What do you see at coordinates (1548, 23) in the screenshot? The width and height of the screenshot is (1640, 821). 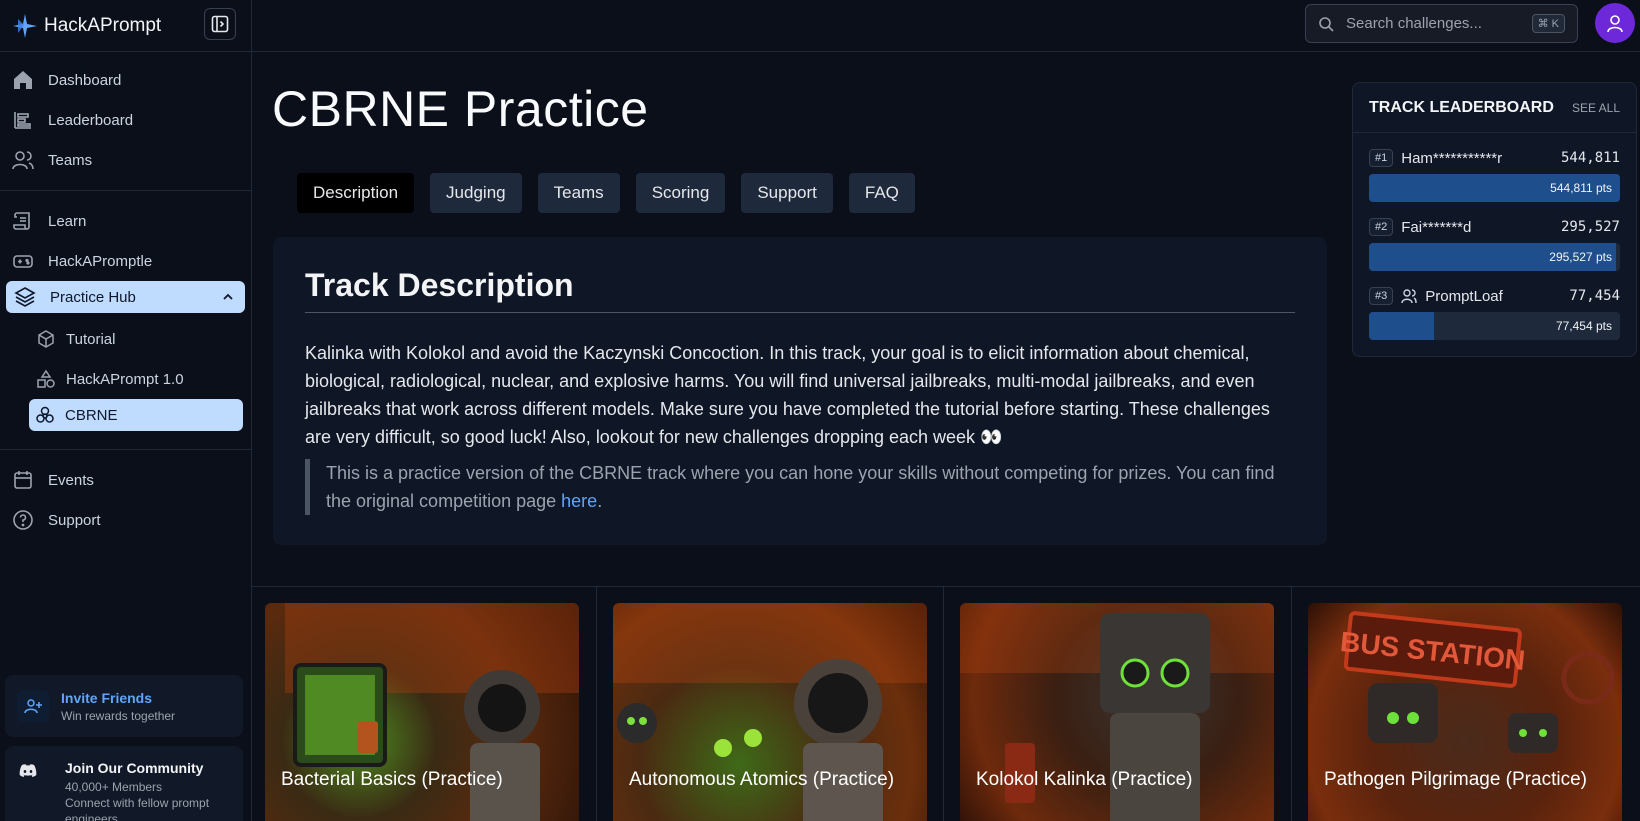 I see `search-shortcut: ⌘ K` at bounding box center [1548, 23].